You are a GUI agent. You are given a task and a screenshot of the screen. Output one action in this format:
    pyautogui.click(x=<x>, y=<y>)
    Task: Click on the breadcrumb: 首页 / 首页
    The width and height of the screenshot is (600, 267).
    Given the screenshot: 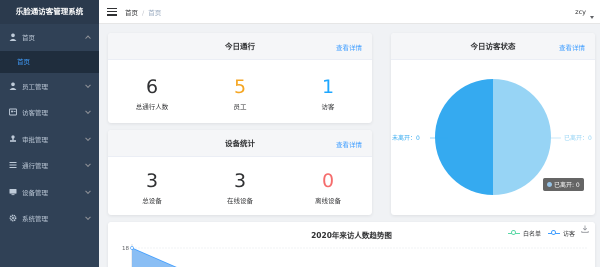 What is the action you would take?
    pyautogui.click(x=143, y=12)
    